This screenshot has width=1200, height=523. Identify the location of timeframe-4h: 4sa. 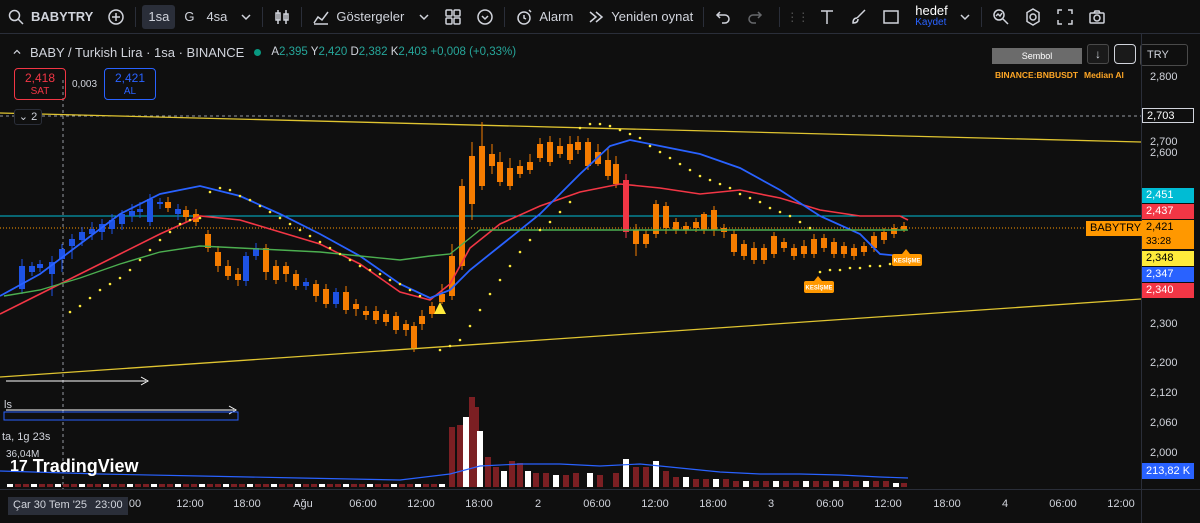
(216, 17).